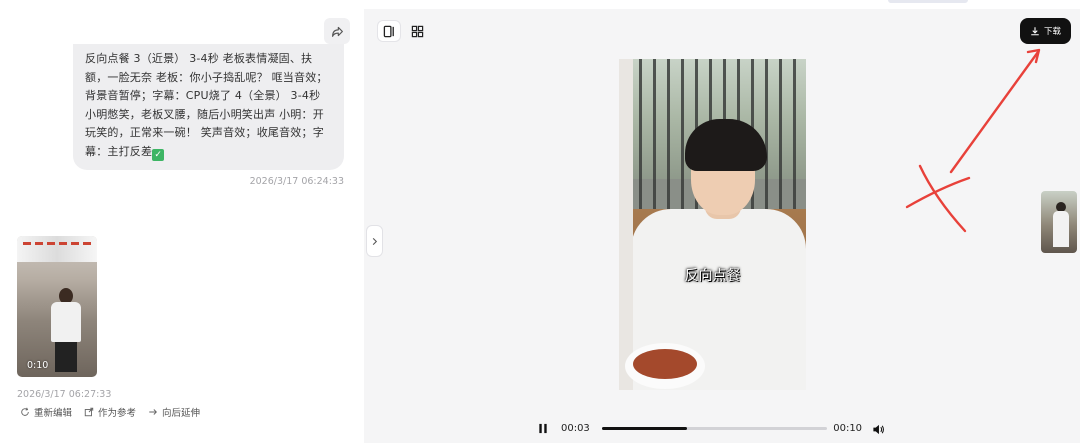 Image resolution: width=1080 pixels, height=443 pixels. I want to click on grid-view-icon, so click(417, 31).